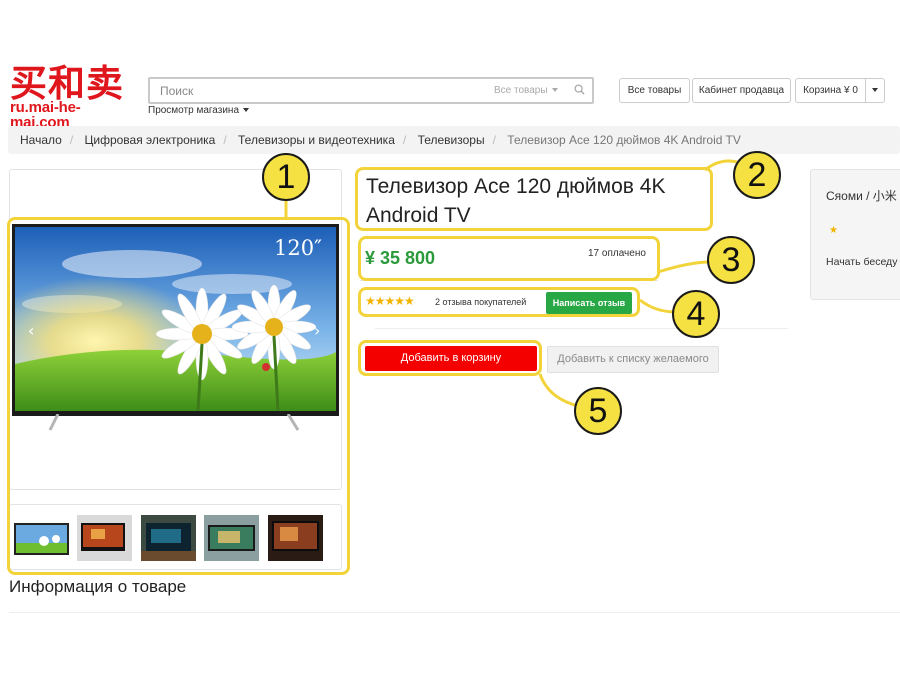 The image size is (900, 685). I want to click on breadcrumb-digital-electronics: Цифровая электроника, so click(150, 140).